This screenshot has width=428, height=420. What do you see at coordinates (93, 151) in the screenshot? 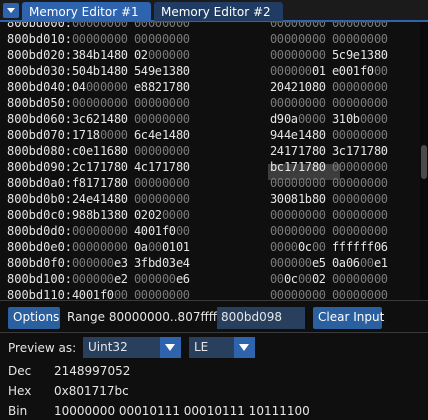
I see `hex-byte: e1` at bounding box center [93, 151].